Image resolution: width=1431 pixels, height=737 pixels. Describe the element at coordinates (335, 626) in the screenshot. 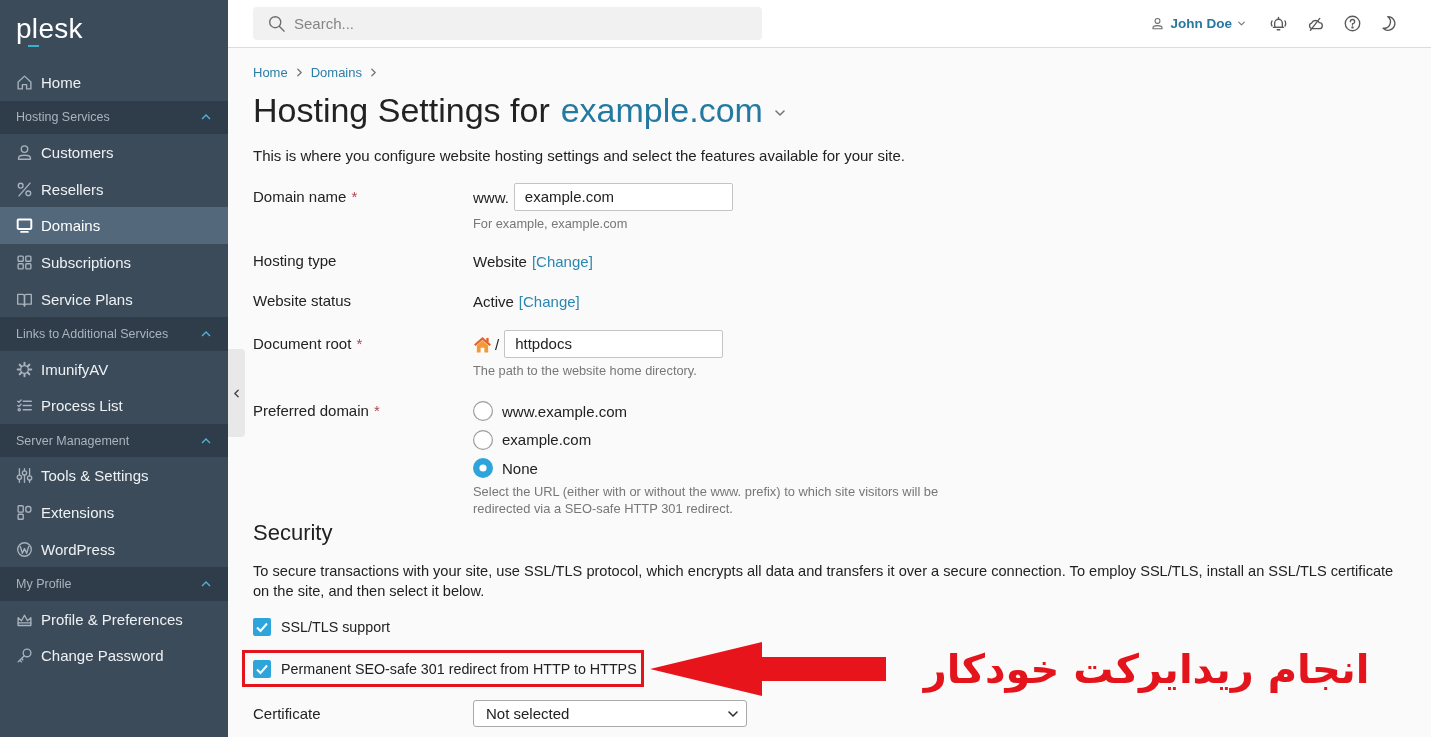

I see `checkbox-label: SSL/TLS support` at that location.